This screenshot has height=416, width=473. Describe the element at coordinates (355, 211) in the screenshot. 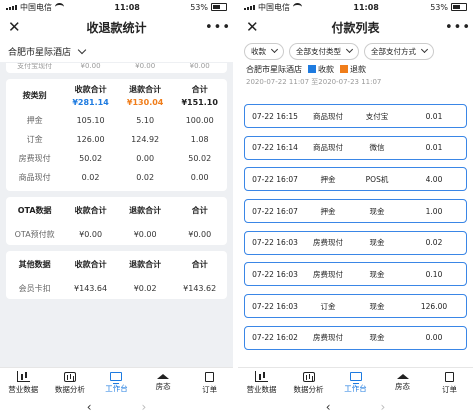

I see `payment-list-item: 07-22 16:07 押金 现金 1.00` at that location.